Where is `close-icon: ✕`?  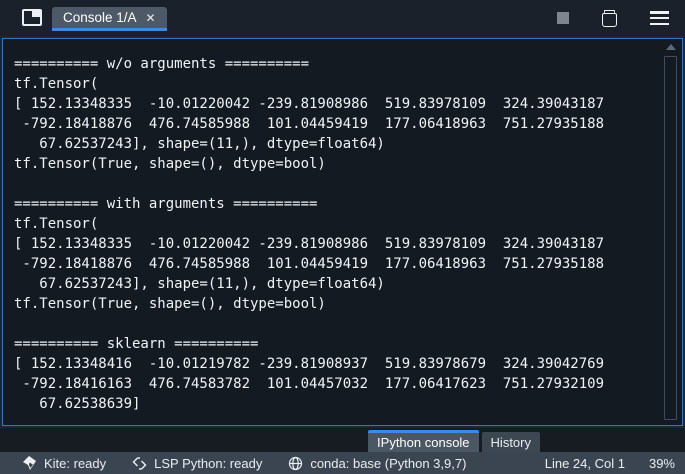 close-icon: ✕ is located at coordinates (151, 18).